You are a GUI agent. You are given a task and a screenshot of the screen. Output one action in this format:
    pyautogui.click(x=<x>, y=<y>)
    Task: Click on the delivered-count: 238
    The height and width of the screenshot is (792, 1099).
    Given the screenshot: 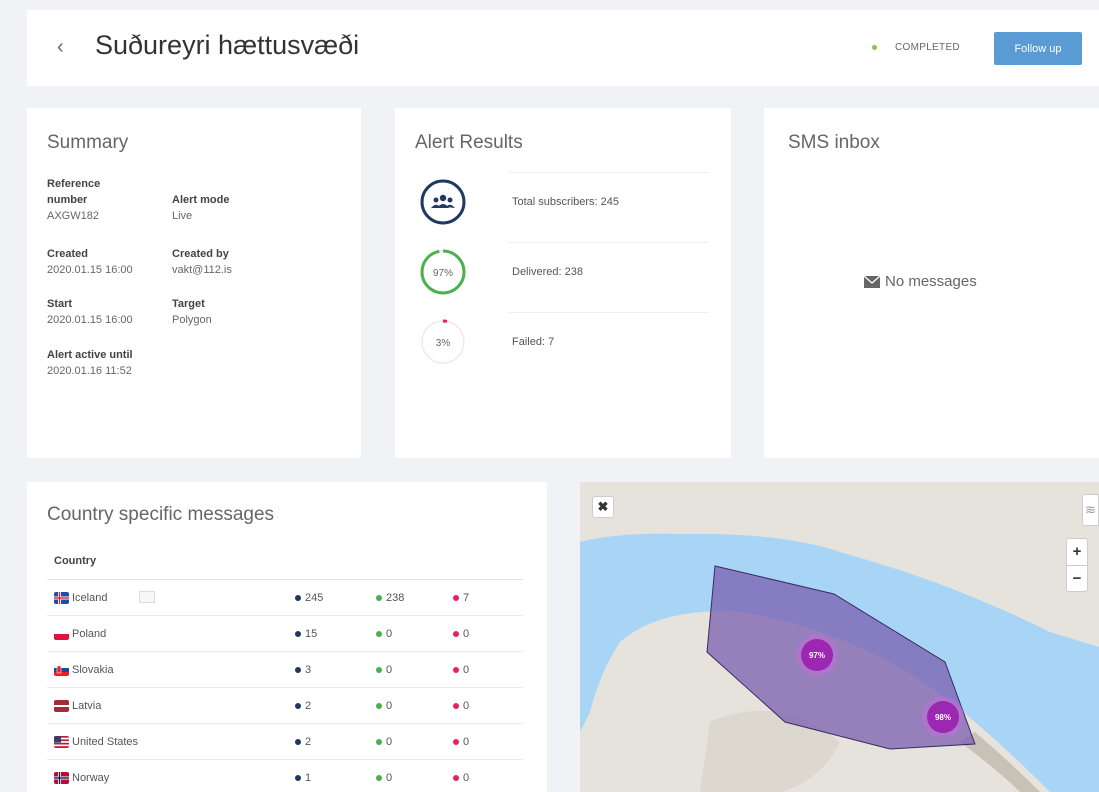 What is the action you would take?
    pyautogui.click(x=390, y=598)
    